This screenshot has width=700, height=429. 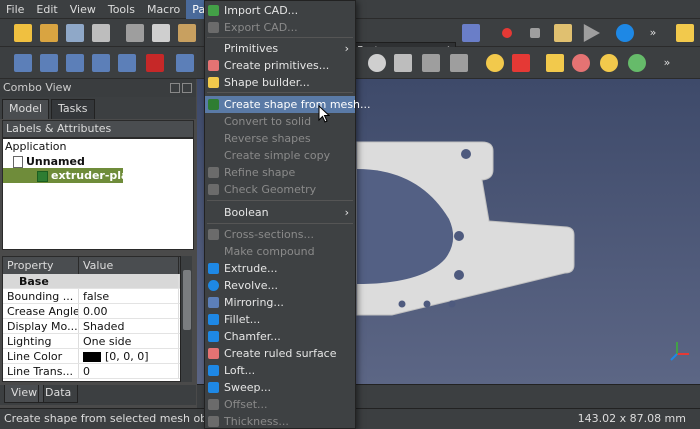 I want to click on import-cad-icon, so click(x=213, y=10).